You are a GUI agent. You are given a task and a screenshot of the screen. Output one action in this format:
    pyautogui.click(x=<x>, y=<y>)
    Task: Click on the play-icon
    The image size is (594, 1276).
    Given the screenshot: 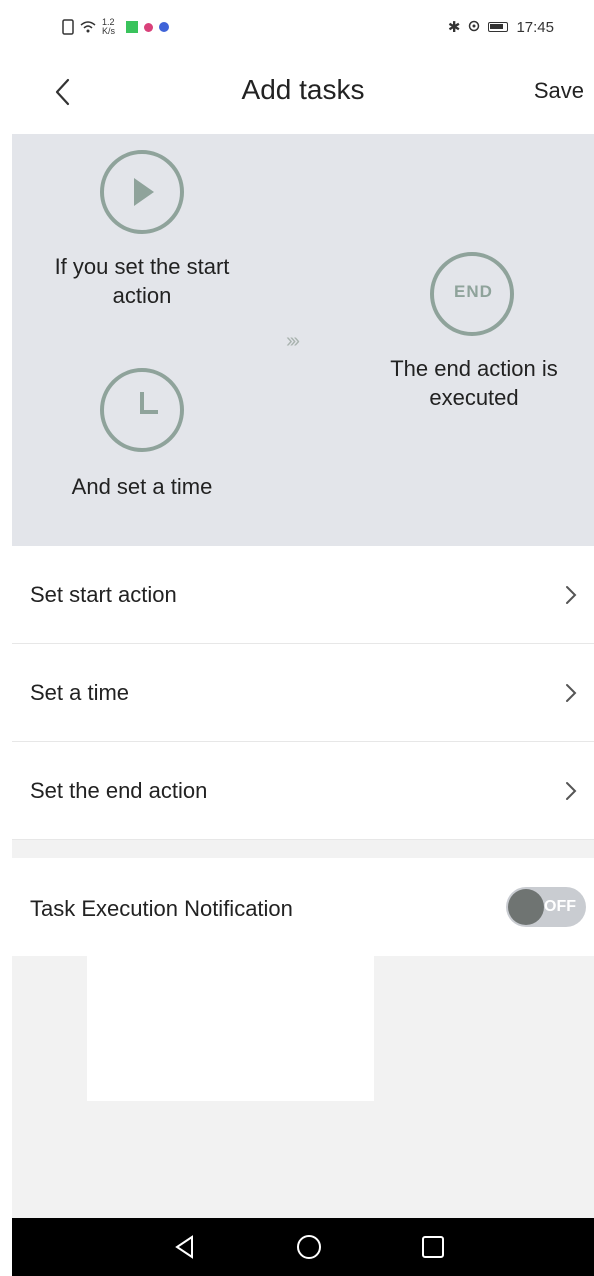 What is the action you would take?
    pyautogui.click(x=144, y=192)
    